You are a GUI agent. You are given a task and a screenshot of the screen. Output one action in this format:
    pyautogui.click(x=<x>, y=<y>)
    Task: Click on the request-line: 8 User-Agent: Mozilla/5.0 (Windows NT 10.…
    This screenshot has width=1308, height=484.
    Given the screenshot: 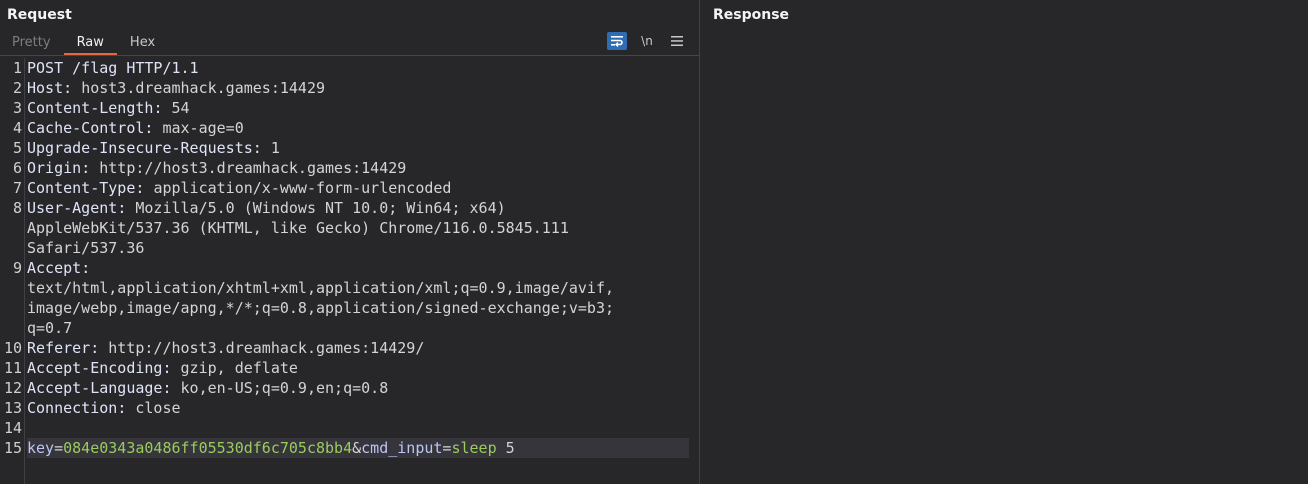 What is the action you would take?
    pyautogui.click(x=349, y=208)
    